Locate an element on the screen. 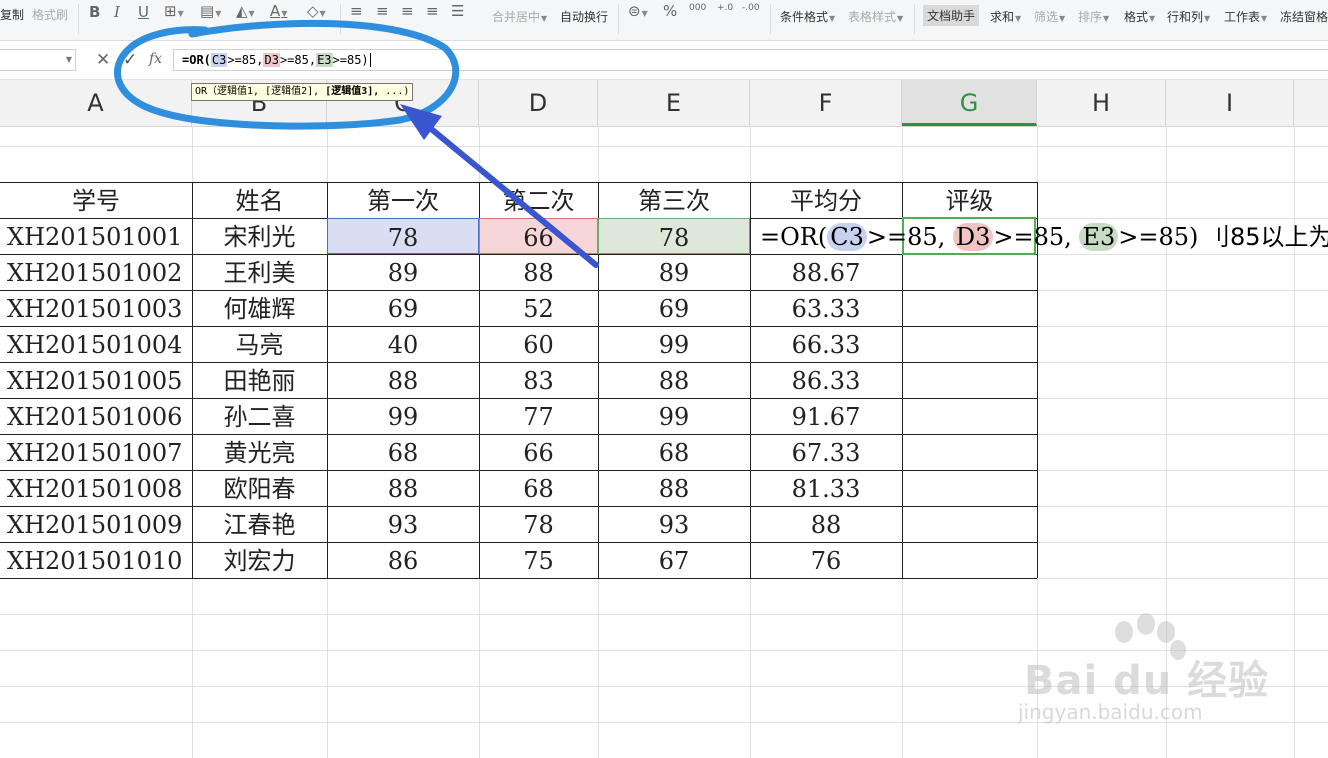  table-cell: 69 is located at coordinates (674, 308).